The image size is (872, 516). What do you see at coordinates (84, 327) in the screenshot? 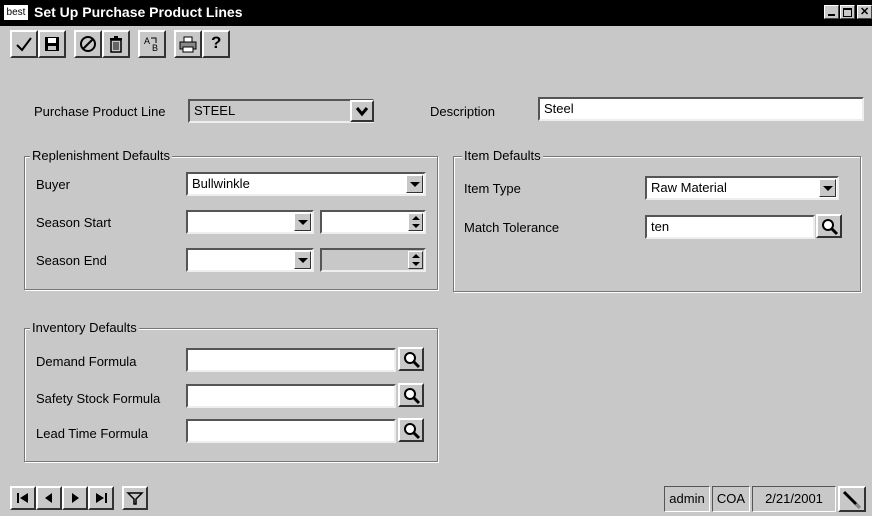
I see `inventory-defaults-legend: Inventory Defaults` at bounding box center [84, 327].